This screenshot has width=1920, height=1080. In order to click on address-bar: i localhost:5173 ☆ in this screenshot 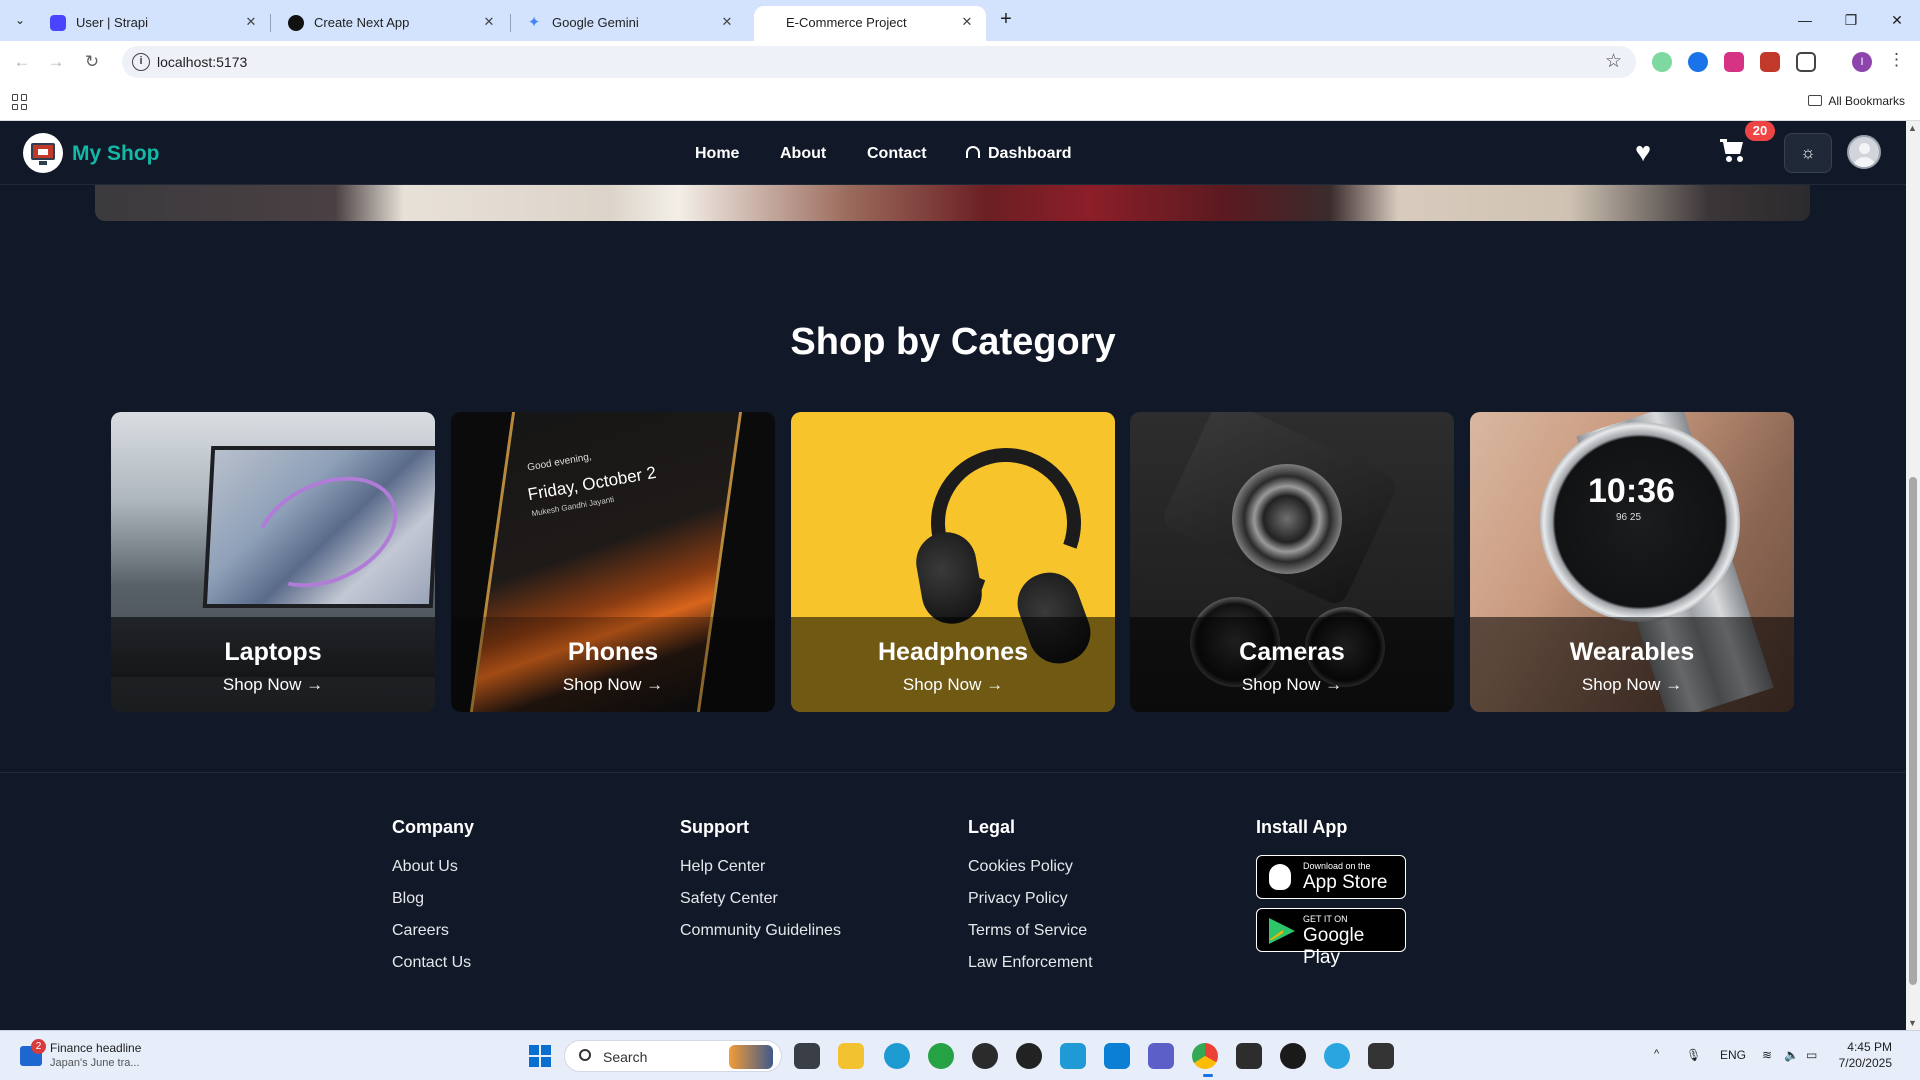, I will do `click(879, 62)`.